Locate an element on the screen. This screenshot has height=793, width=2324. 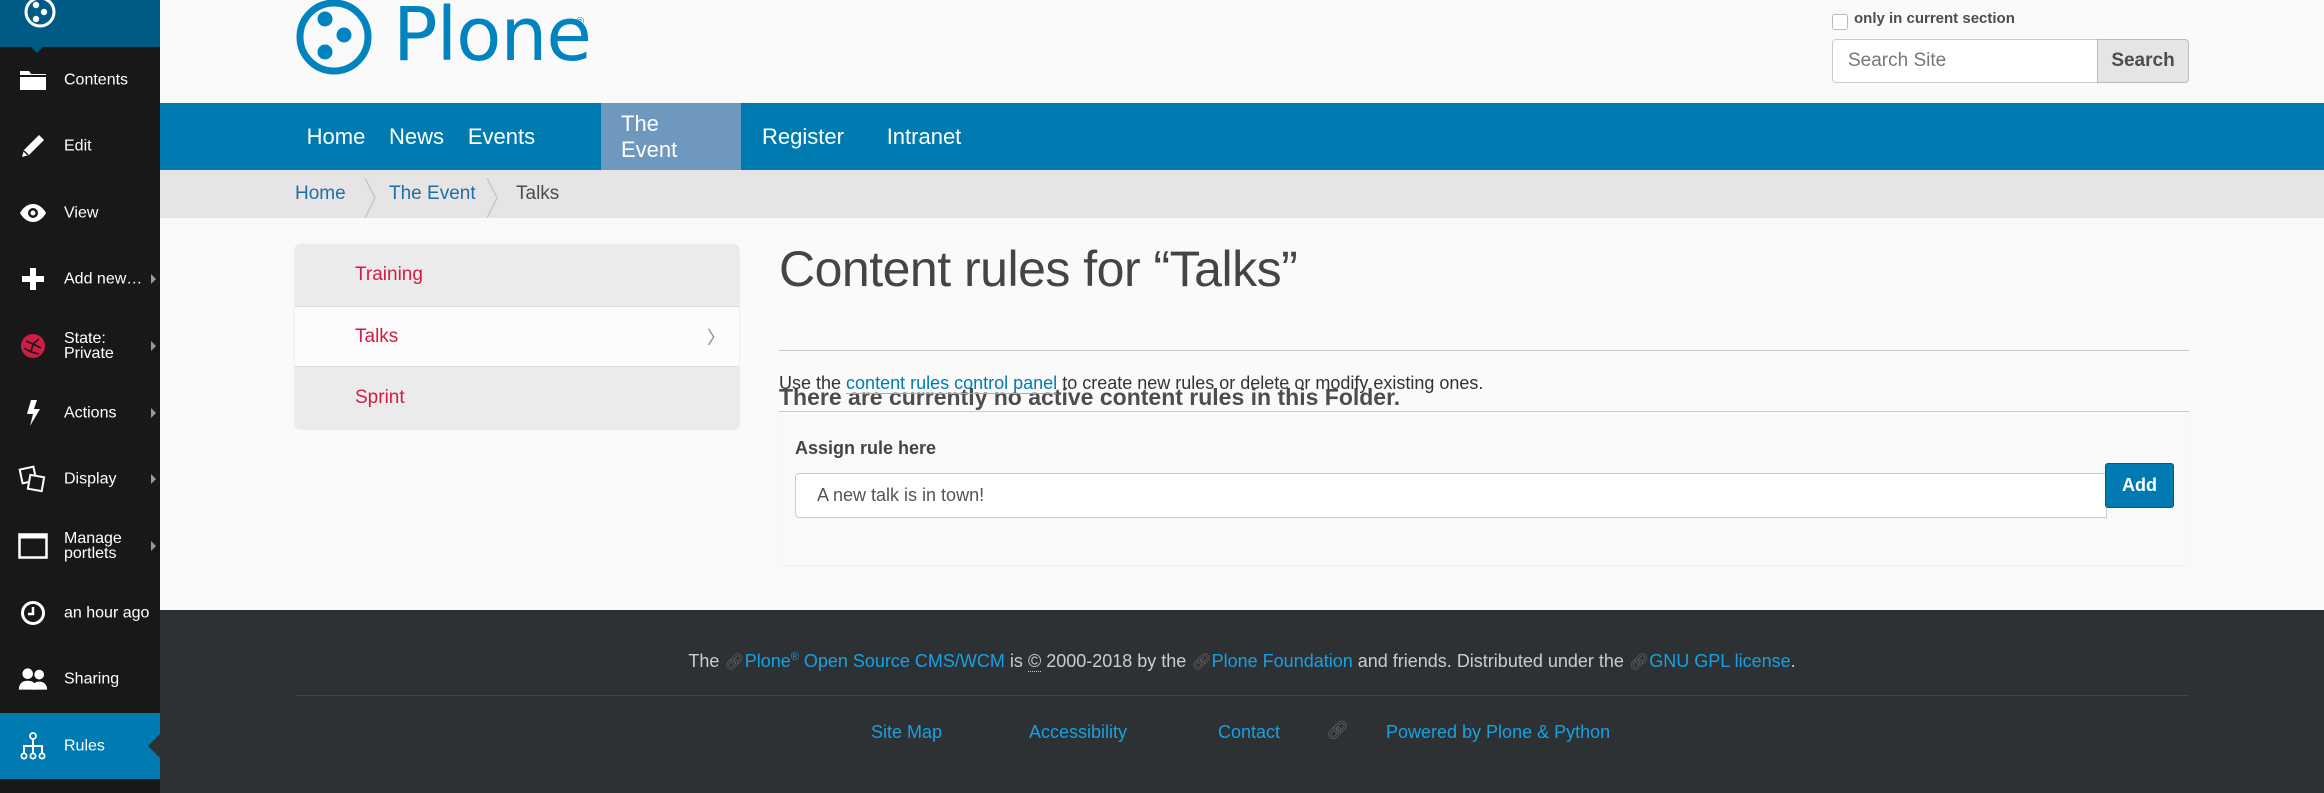
site-header: Plone ® only in current section Search is located at coordinates (1242, 51).